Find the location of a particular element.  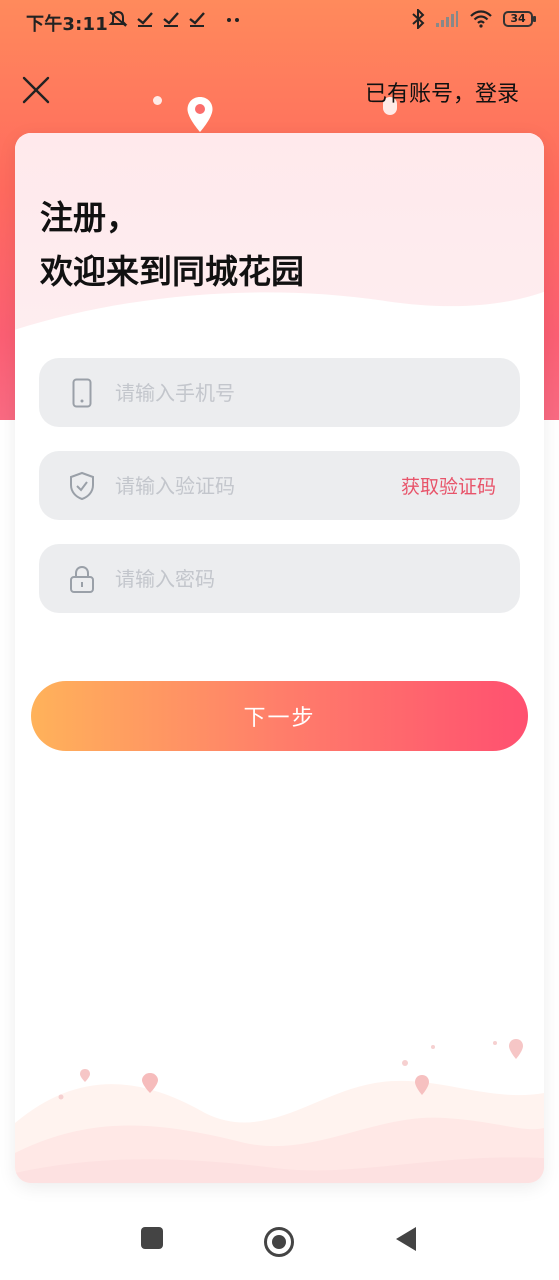

more-dots-icon is located at coordinates (233, 20).